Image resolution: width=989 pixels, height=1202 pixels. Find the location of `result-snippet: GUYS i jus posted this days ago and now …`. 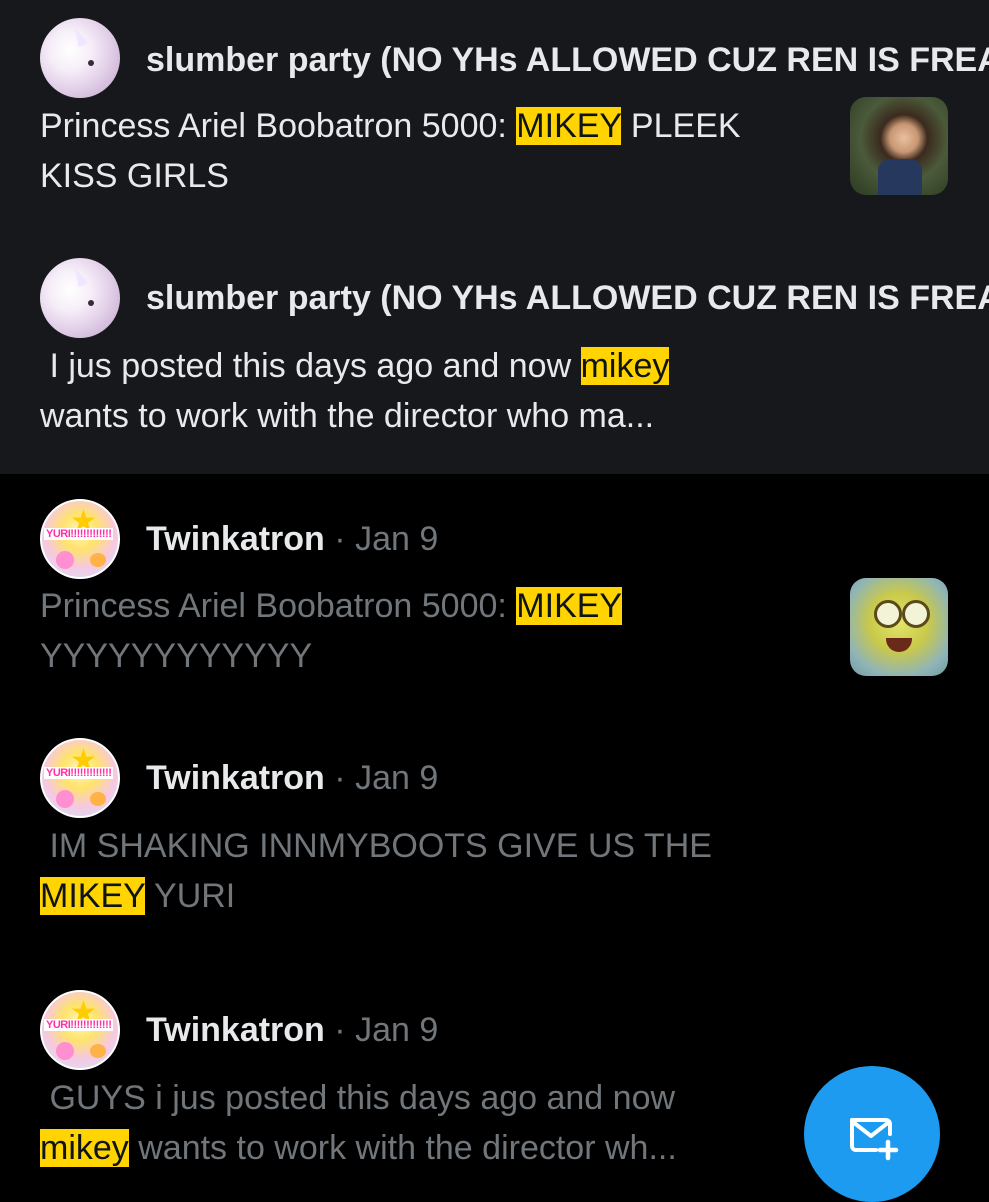

result-snippet: GUYS i jus posted this days ago and now … is located at coordinates (358, 1123).